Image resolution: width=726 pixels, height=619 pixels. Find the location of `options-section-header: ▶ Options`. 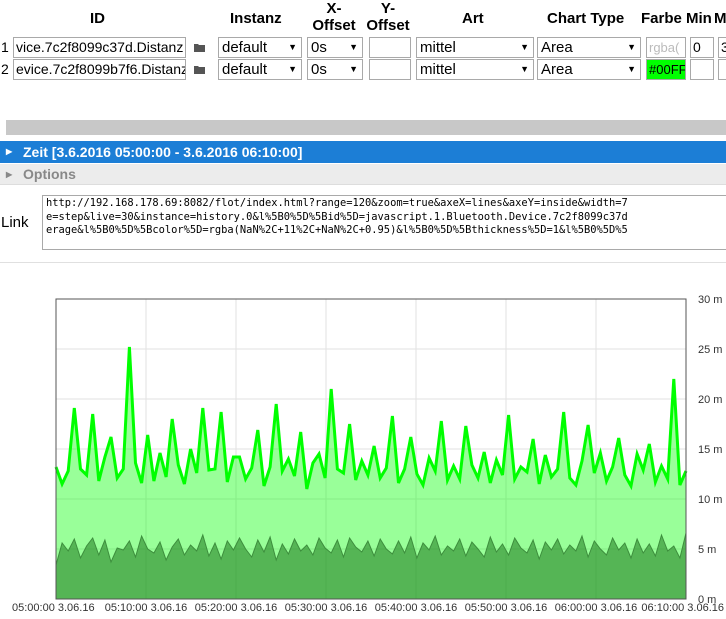

options-section-header: ▶ Options is located at coordinates (363, 174).